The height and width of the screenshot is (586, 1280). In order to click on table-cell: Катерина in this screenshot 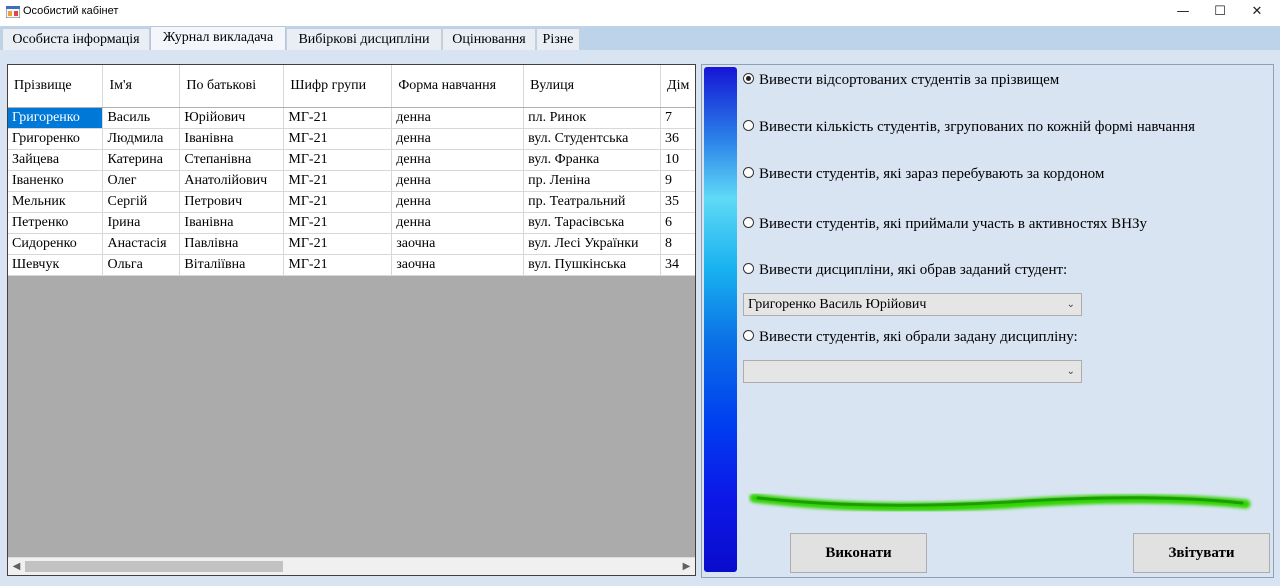, I will do `click(141, 160)`.